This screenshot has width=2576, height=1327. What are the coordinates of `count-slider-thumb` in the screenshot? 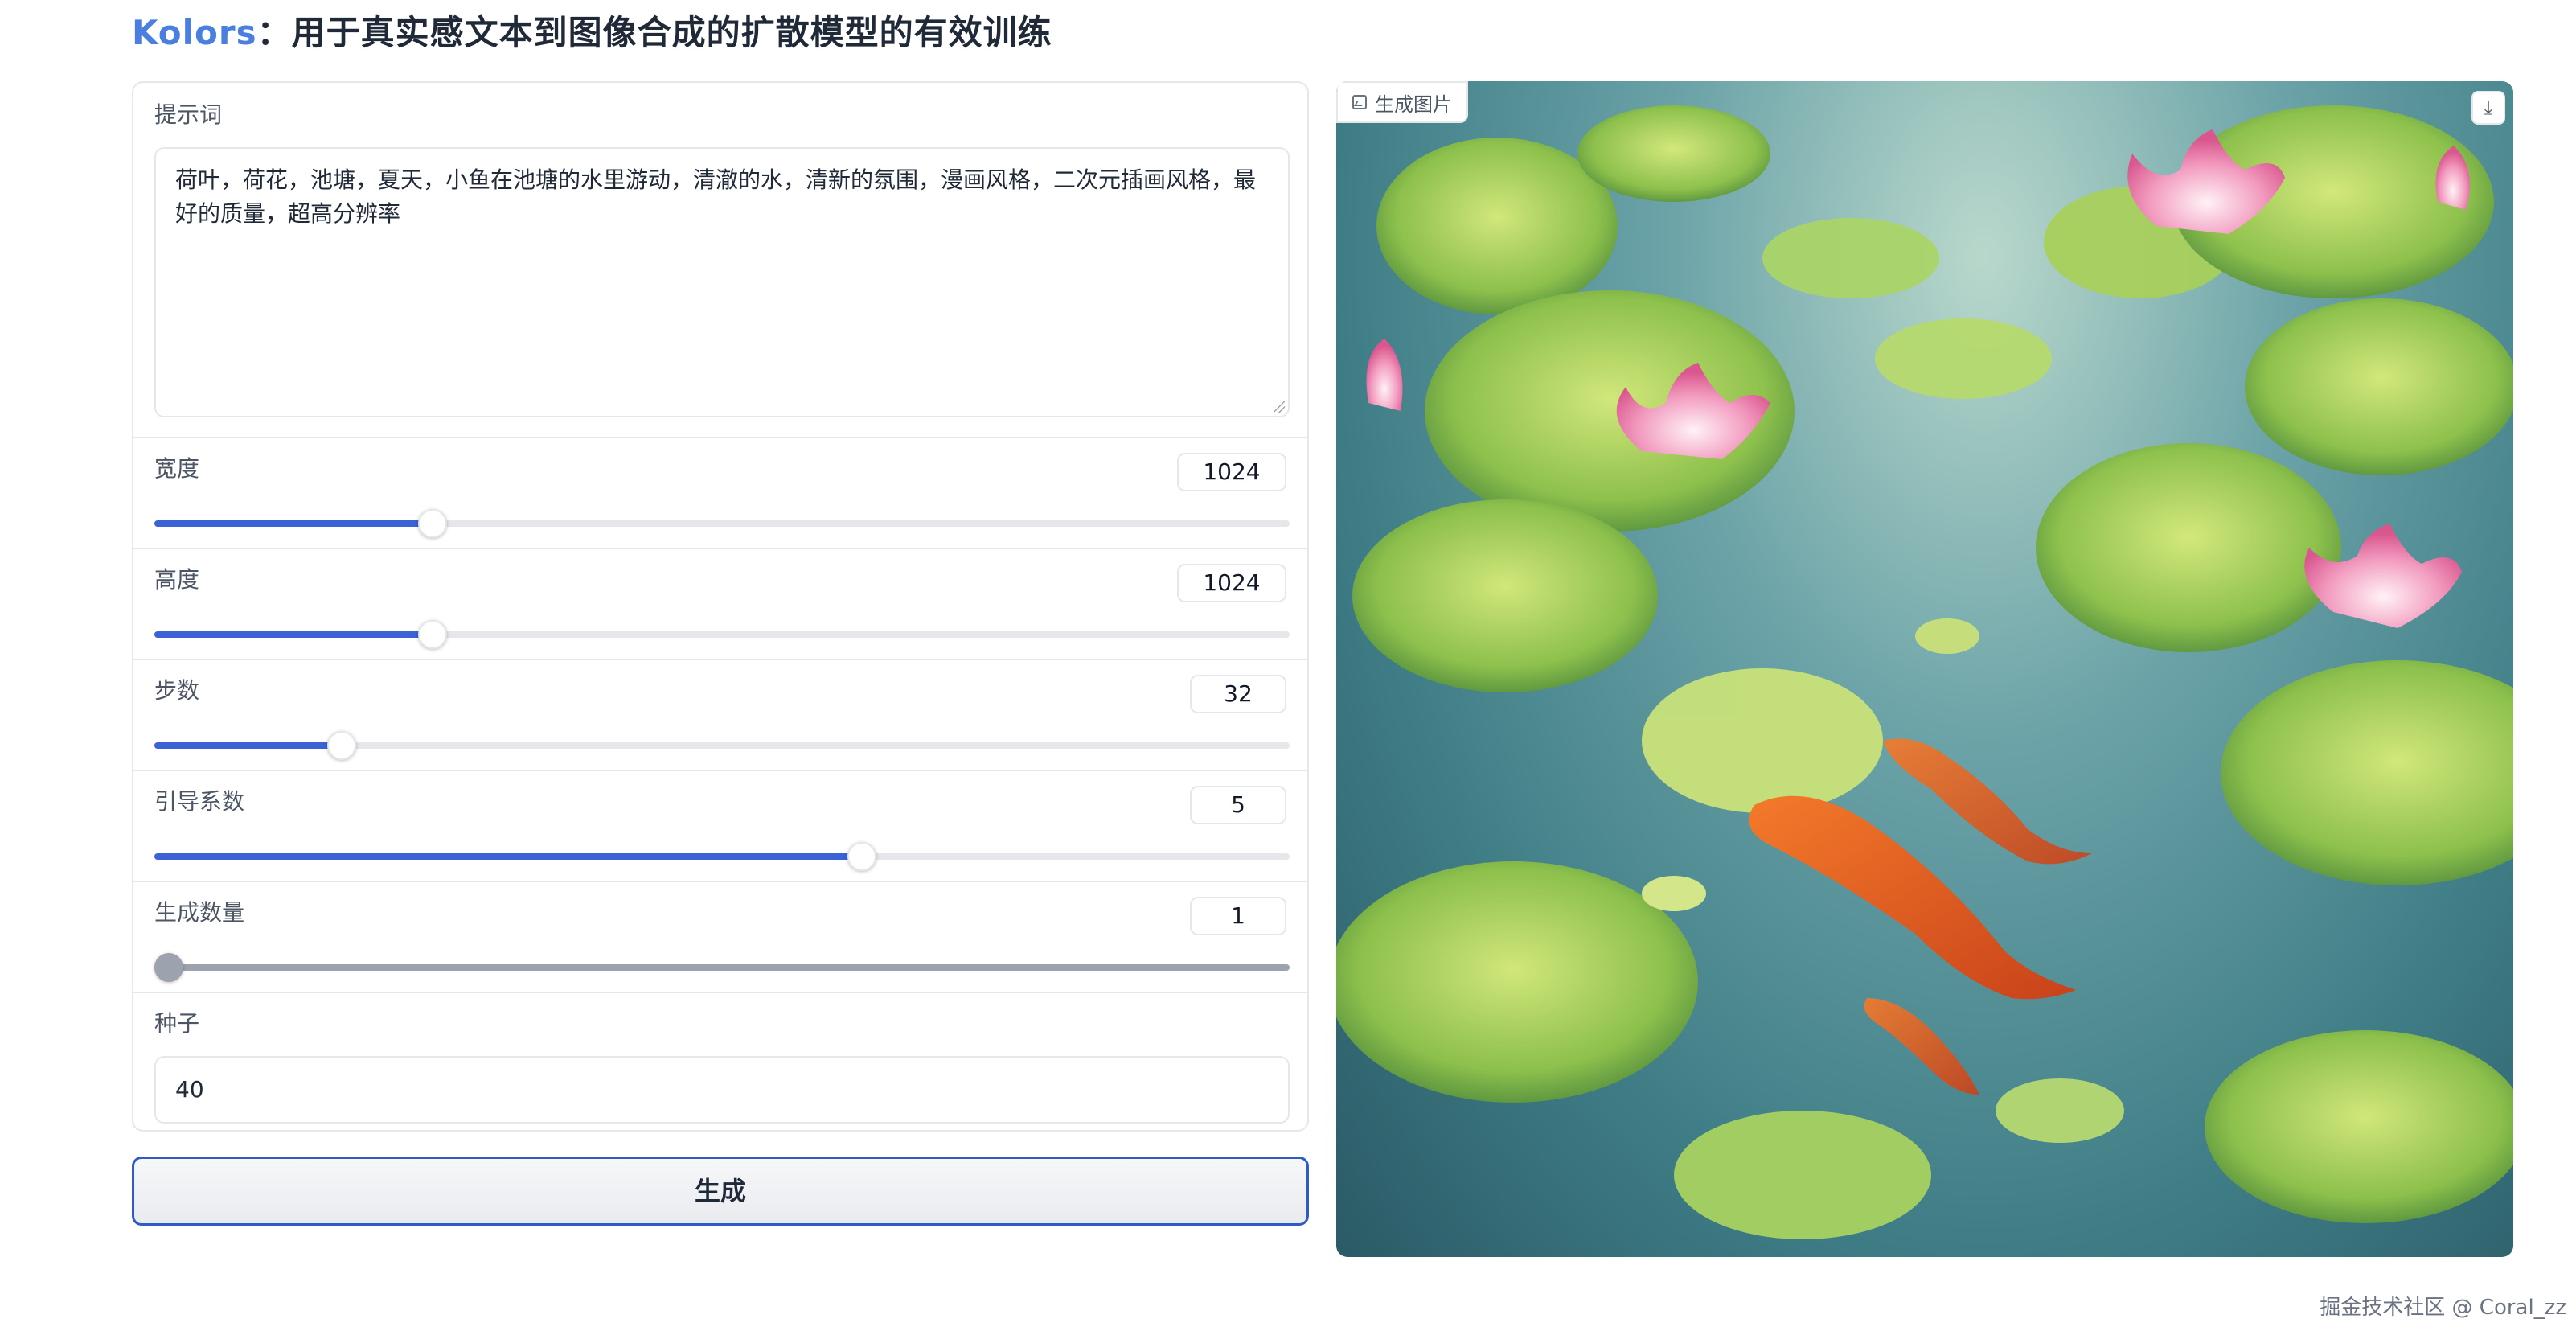 It's located at (168, 967).